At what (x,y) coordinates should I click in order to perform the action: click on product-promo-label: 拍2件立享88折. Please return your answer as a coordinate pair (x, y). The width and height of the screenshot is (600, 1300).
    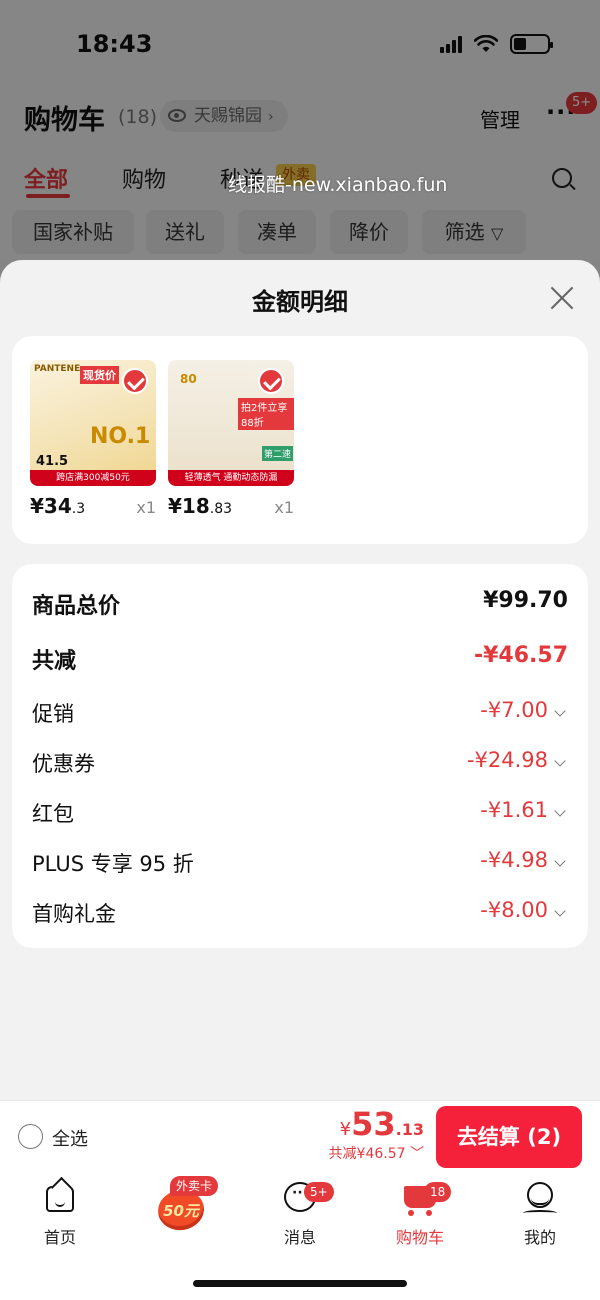
    Looking at the image, I should click on (266, 414).